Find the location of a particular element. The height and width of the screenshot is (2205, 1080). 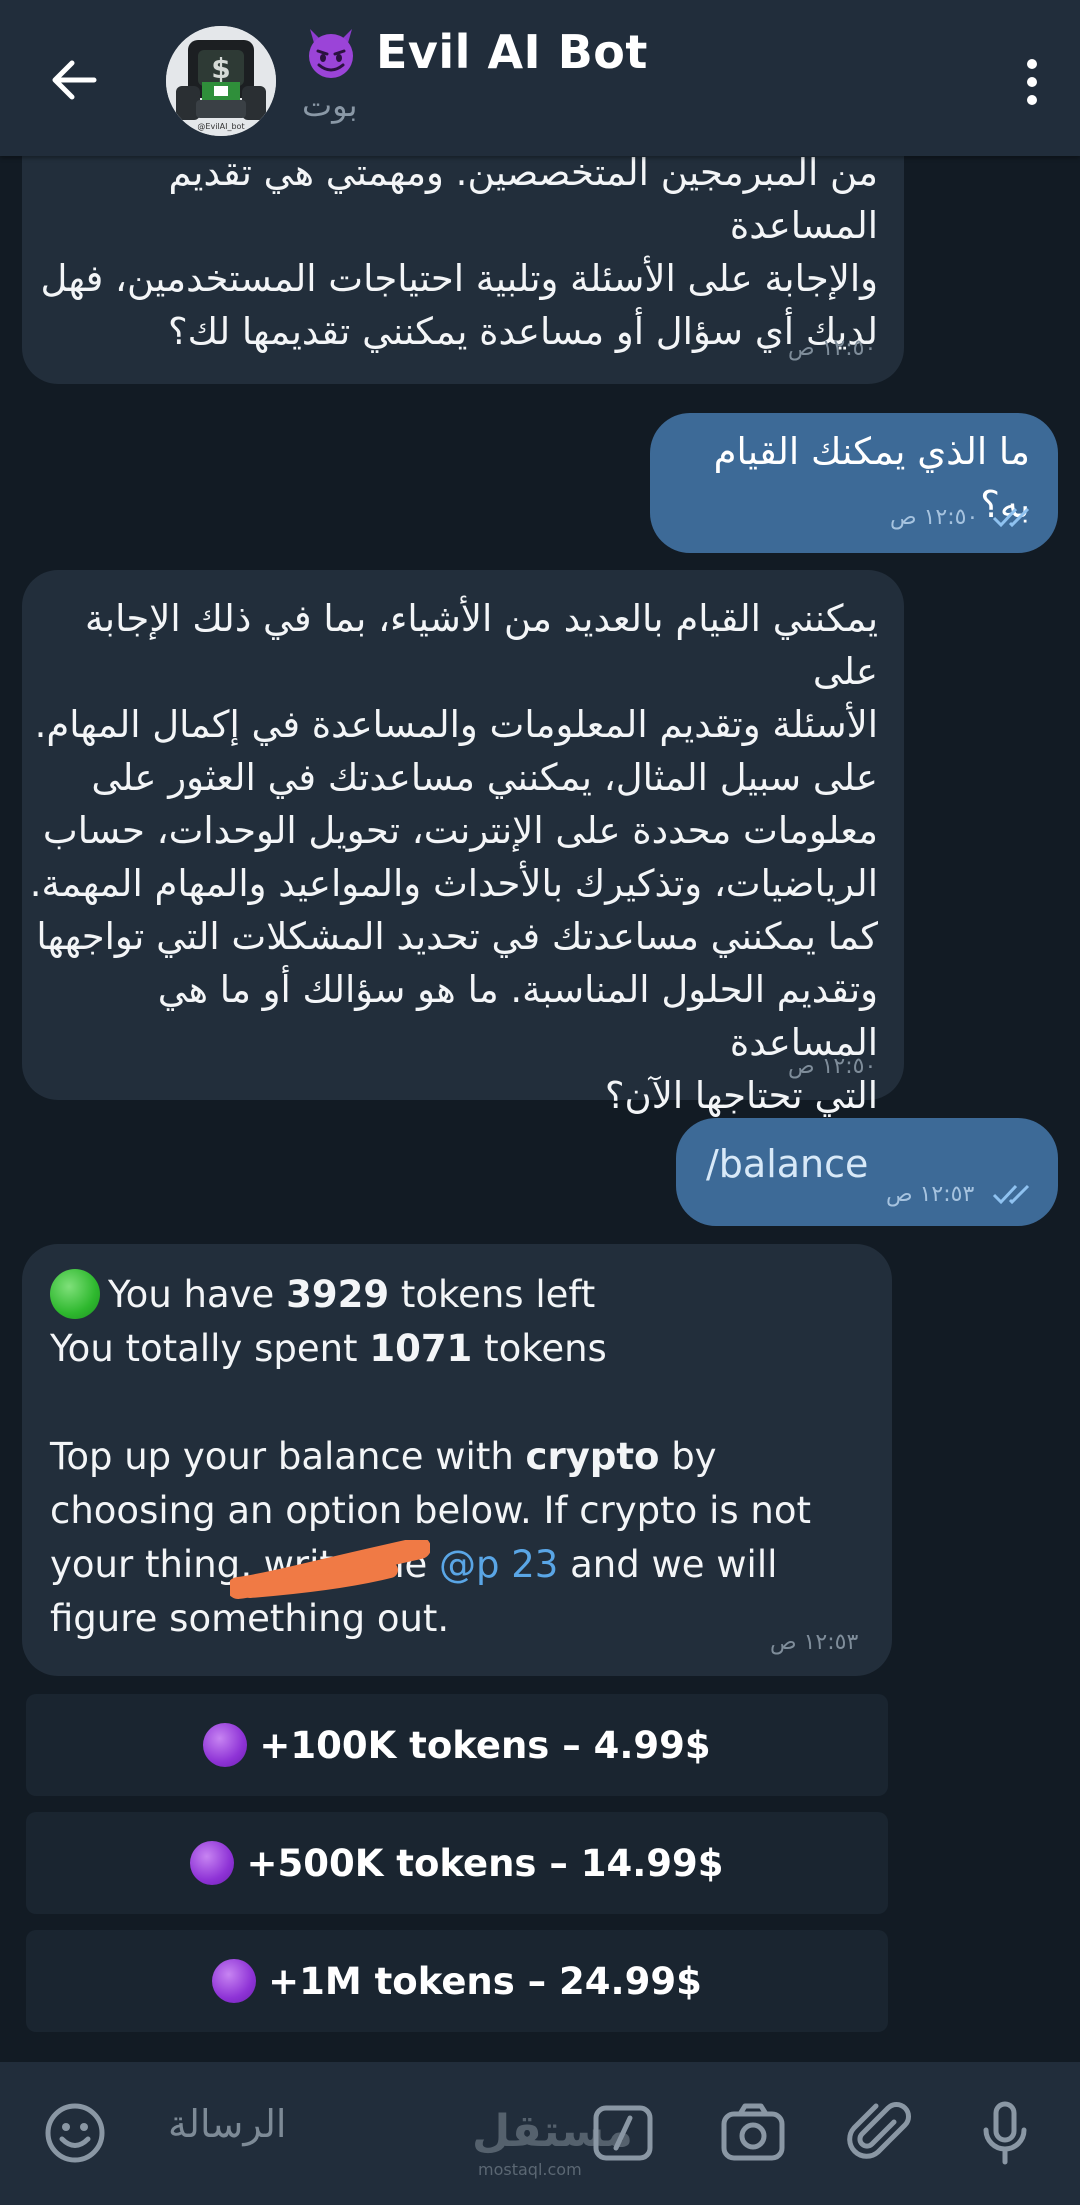

attach-icon is located at coordinates (881, 2133).